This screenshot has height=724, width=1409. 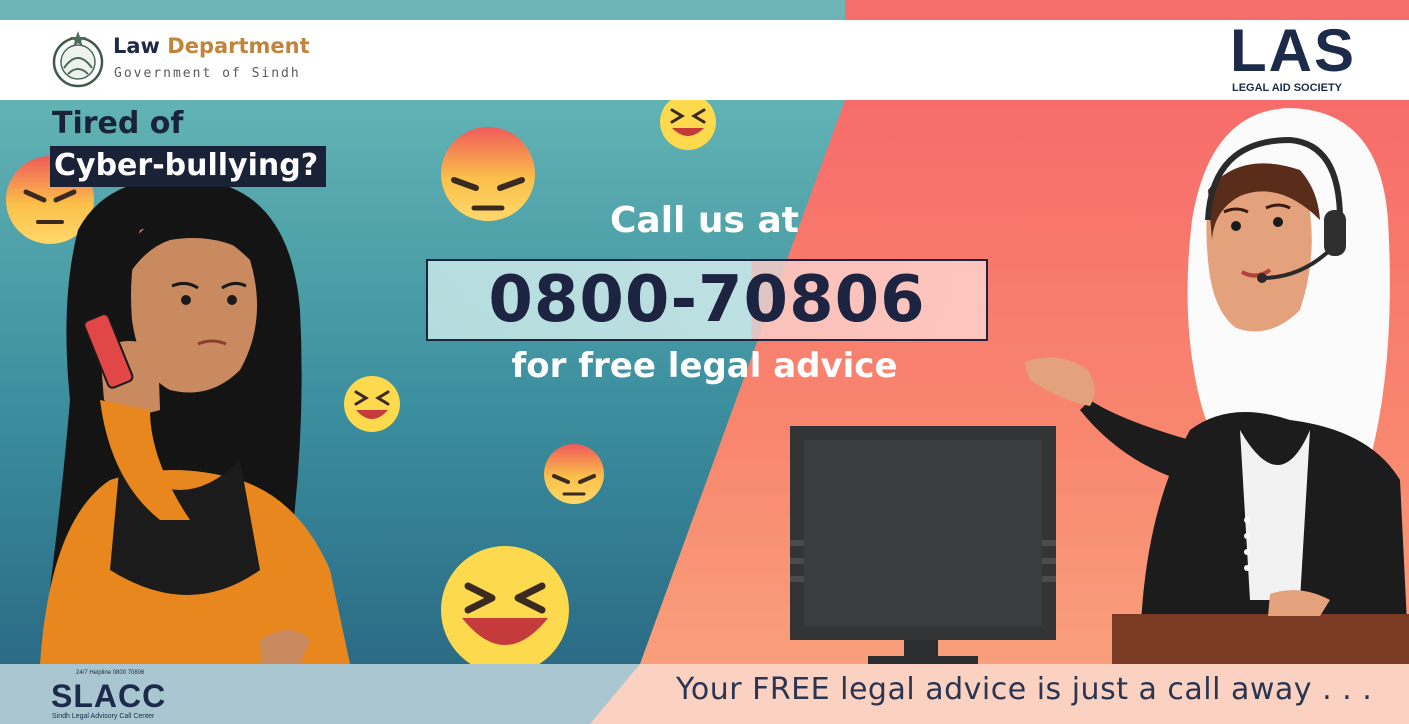 I want to click on slacc-logo: SLACC, so click(x=109, y=696).